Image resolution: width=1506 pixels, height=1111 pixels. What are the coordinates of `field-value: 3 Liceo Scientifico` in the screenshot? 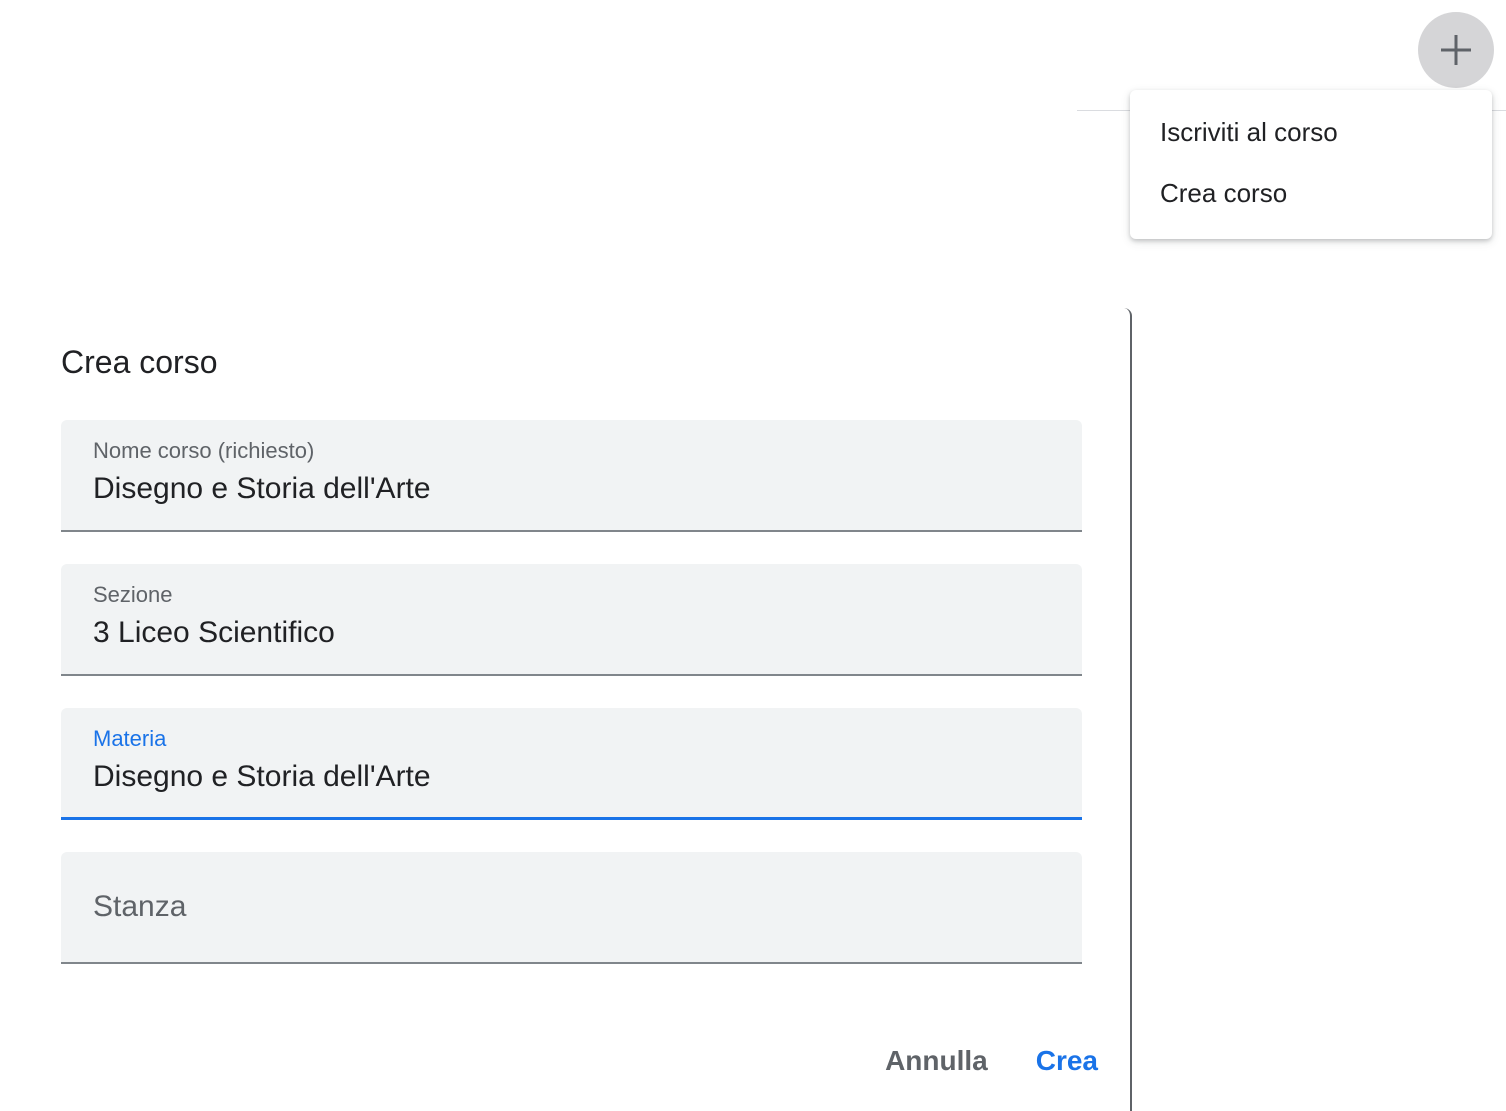 It's located at (214, 632).